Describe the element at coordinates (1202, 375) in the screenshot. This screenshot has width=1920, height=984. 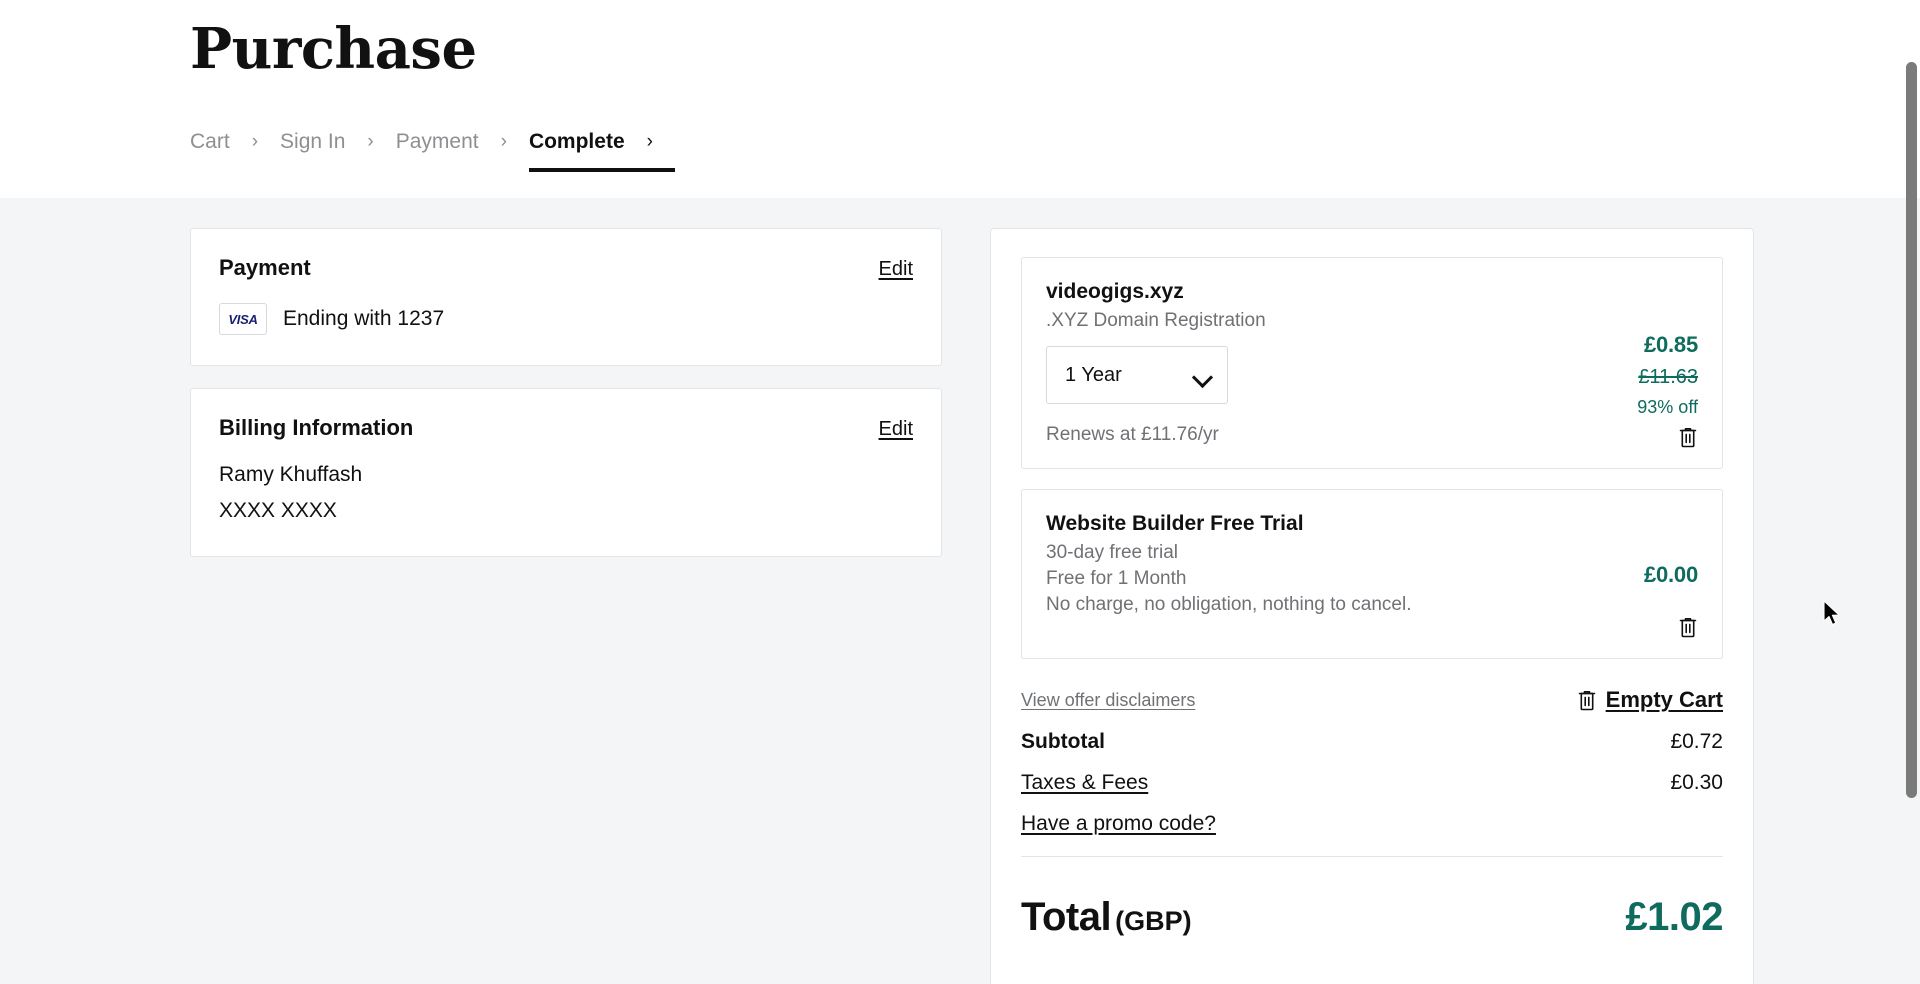
I see `chevron-down-icon` at that location.